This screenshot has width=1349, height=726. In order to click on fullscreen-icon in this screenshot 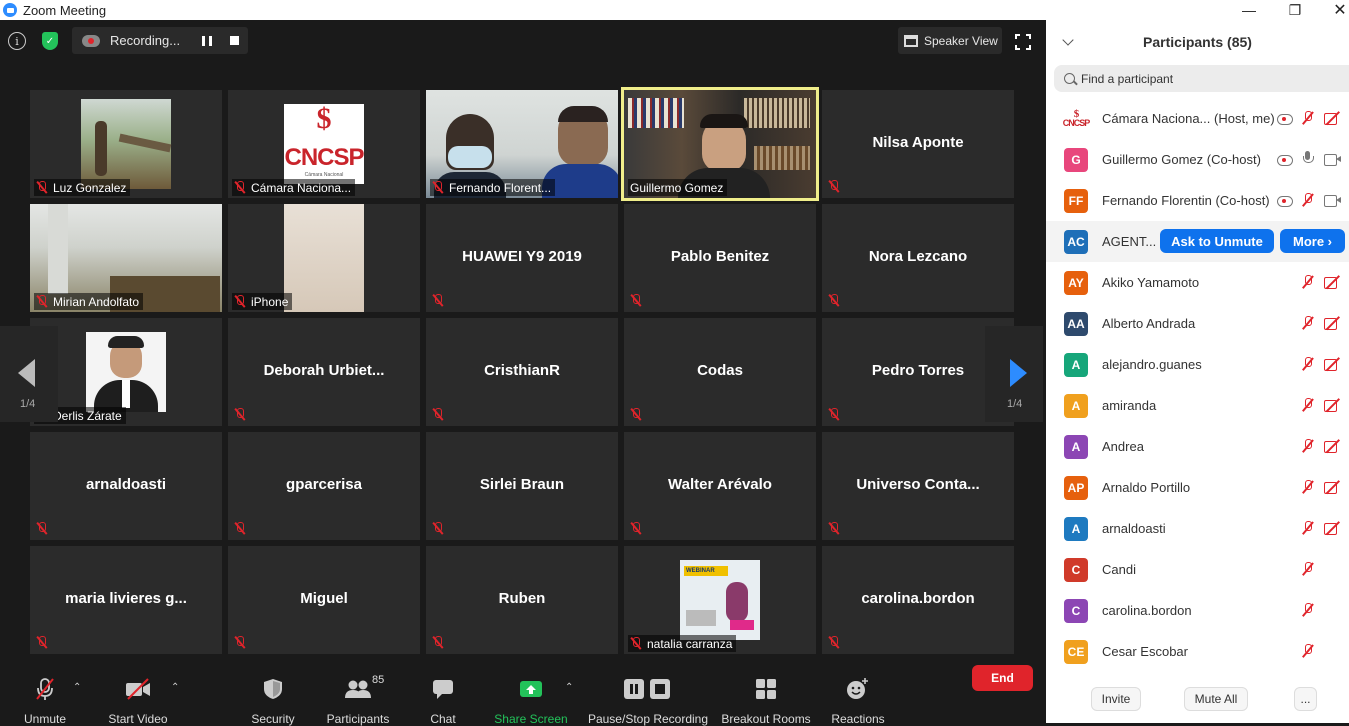, I will do `click(1023, 42)`.